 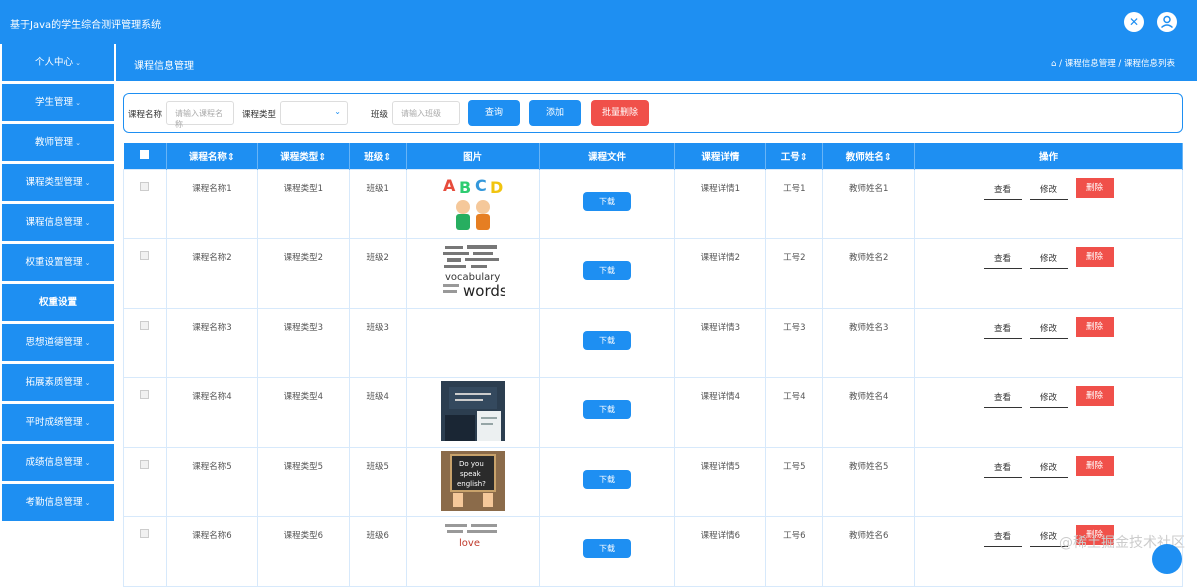 What do you see at coordinates (1134, 22) in the screenshot?
I see `close-icon: ✕` at bounding box center [1134, 22].